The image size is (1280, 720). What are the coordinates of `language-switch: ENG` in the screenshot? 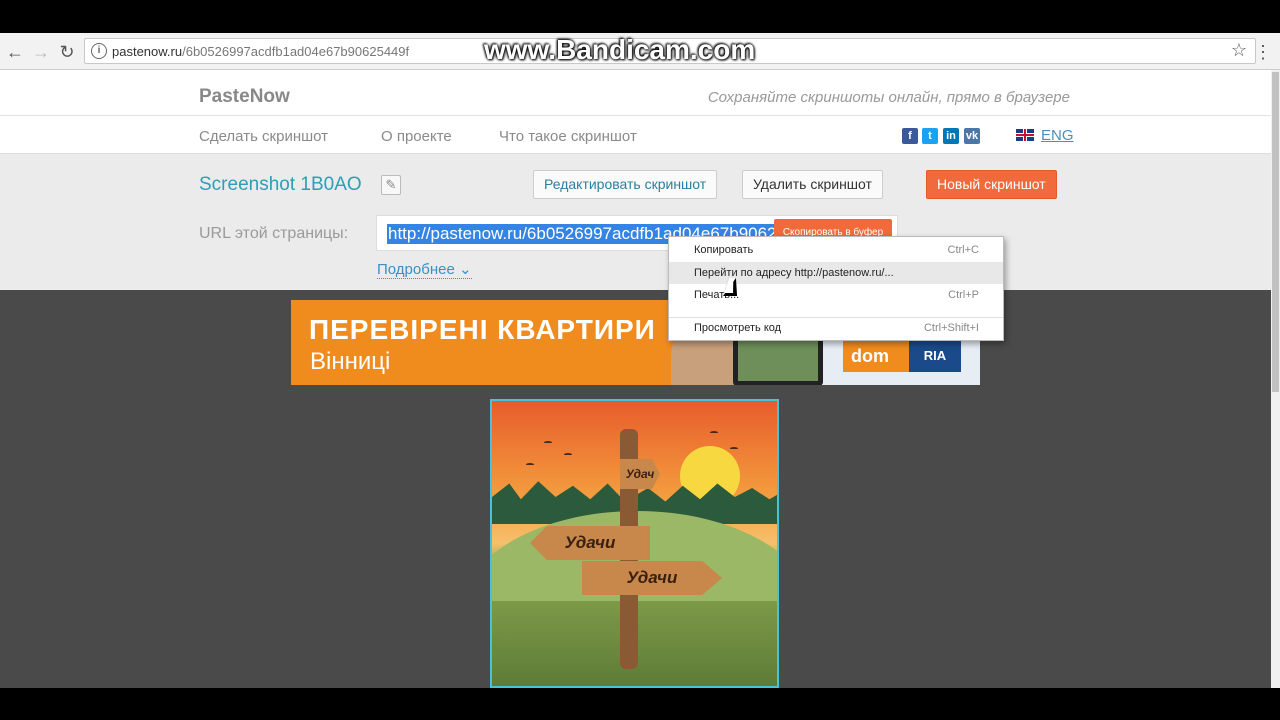 It's located at (1057, 135).